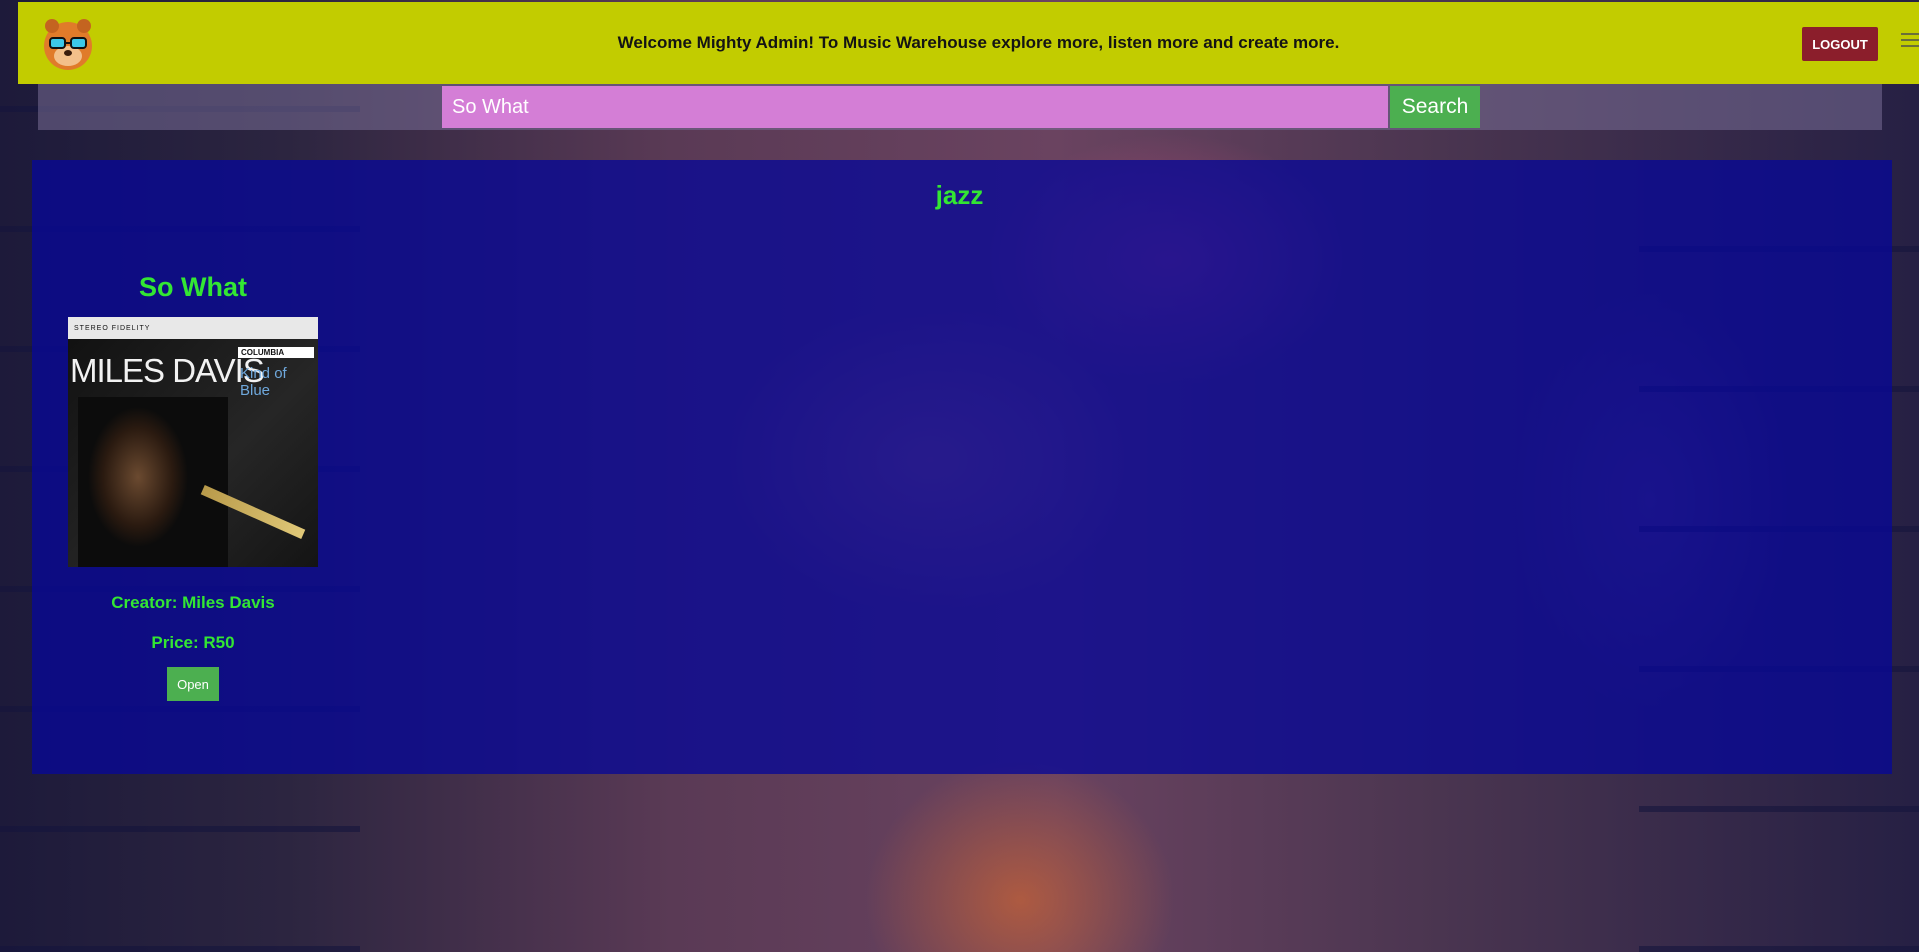 Image resolution: width=1919 pixels, height=952 pixels. I want to click on cover-label-text: COLUMBIA, so click(276, 352).